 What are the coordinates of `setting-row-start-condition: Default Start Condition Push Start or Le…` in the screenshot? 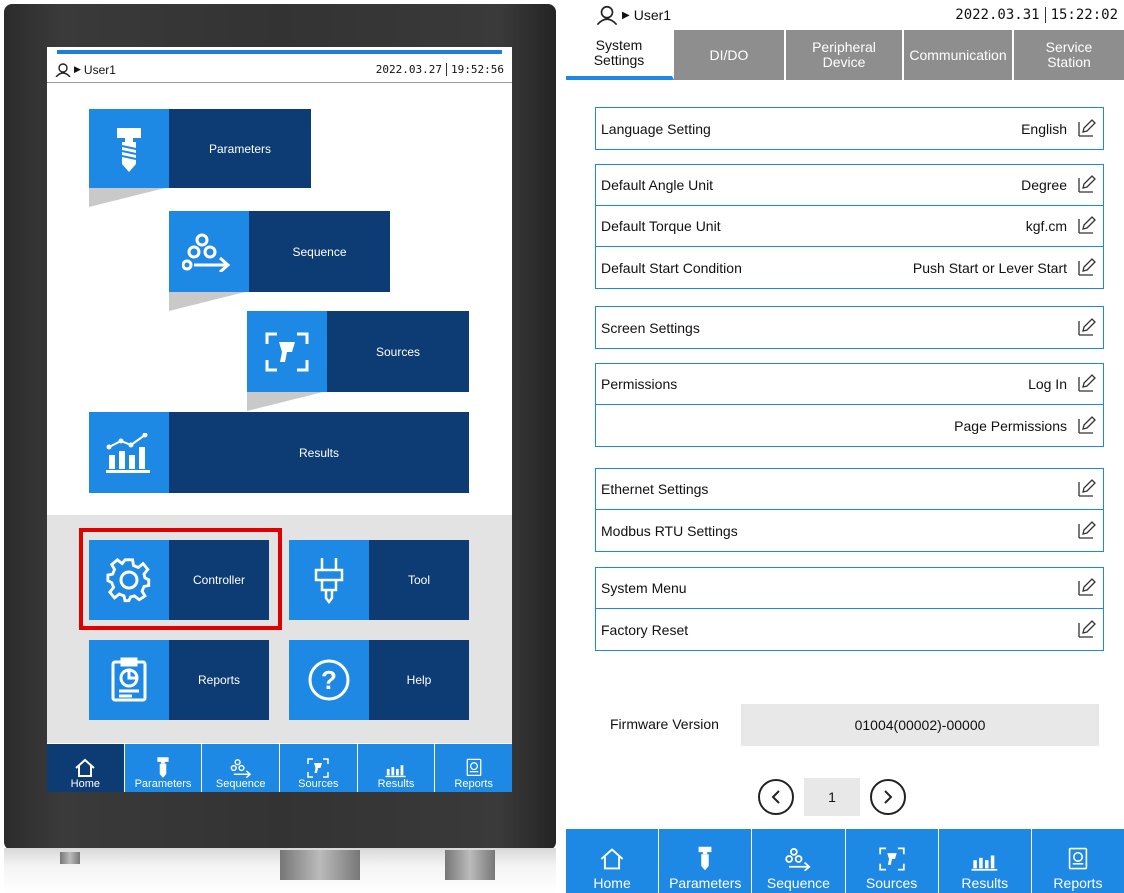 It's located at (849, 267).